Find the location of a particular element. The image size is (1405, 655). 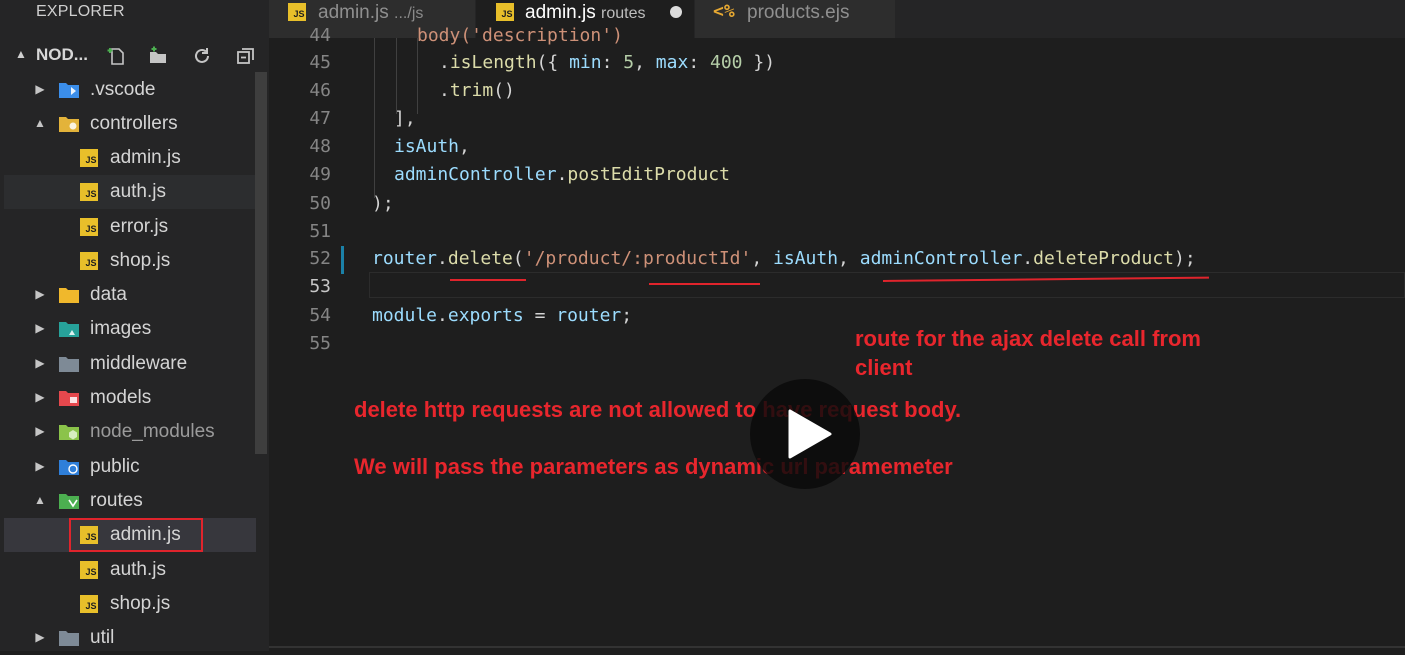

tree-file-error-js: JS error.js is located at coordinates (130, 227).